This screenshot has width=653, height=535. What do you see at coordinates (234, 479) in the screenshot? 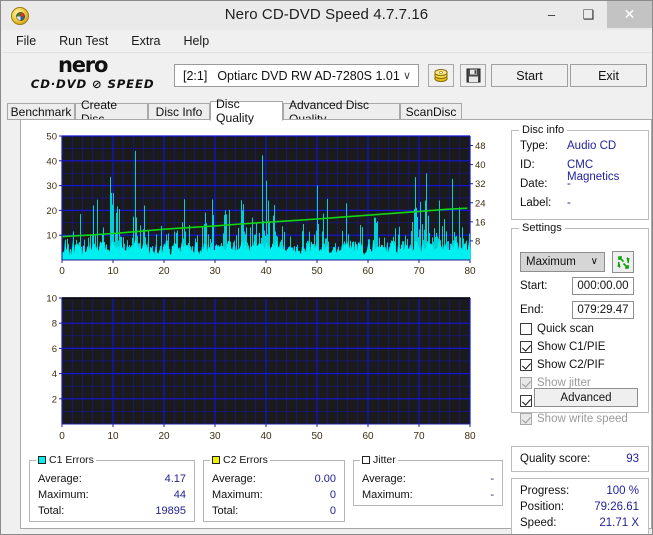
I see `c2-average-label: Average:` at bounding box center [234, 479].